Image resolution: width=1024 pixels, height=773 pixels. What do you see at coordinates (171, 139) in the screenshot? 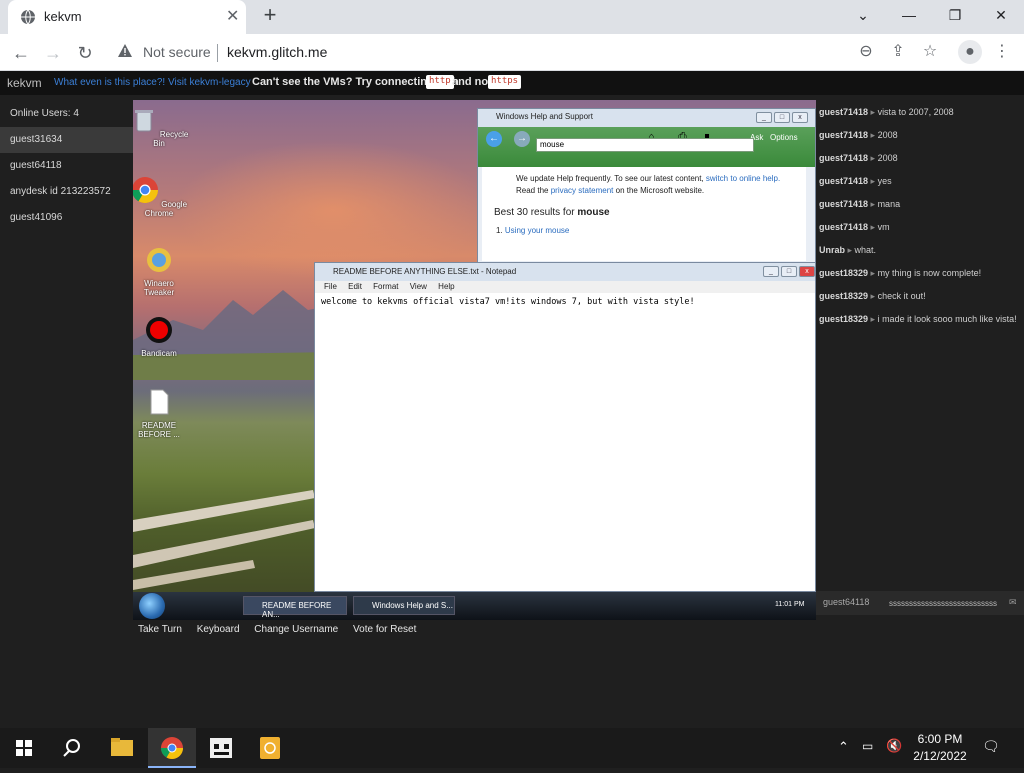
I see `desktop-icon-label: Recycle Bin` at bounding box center [171, 139].